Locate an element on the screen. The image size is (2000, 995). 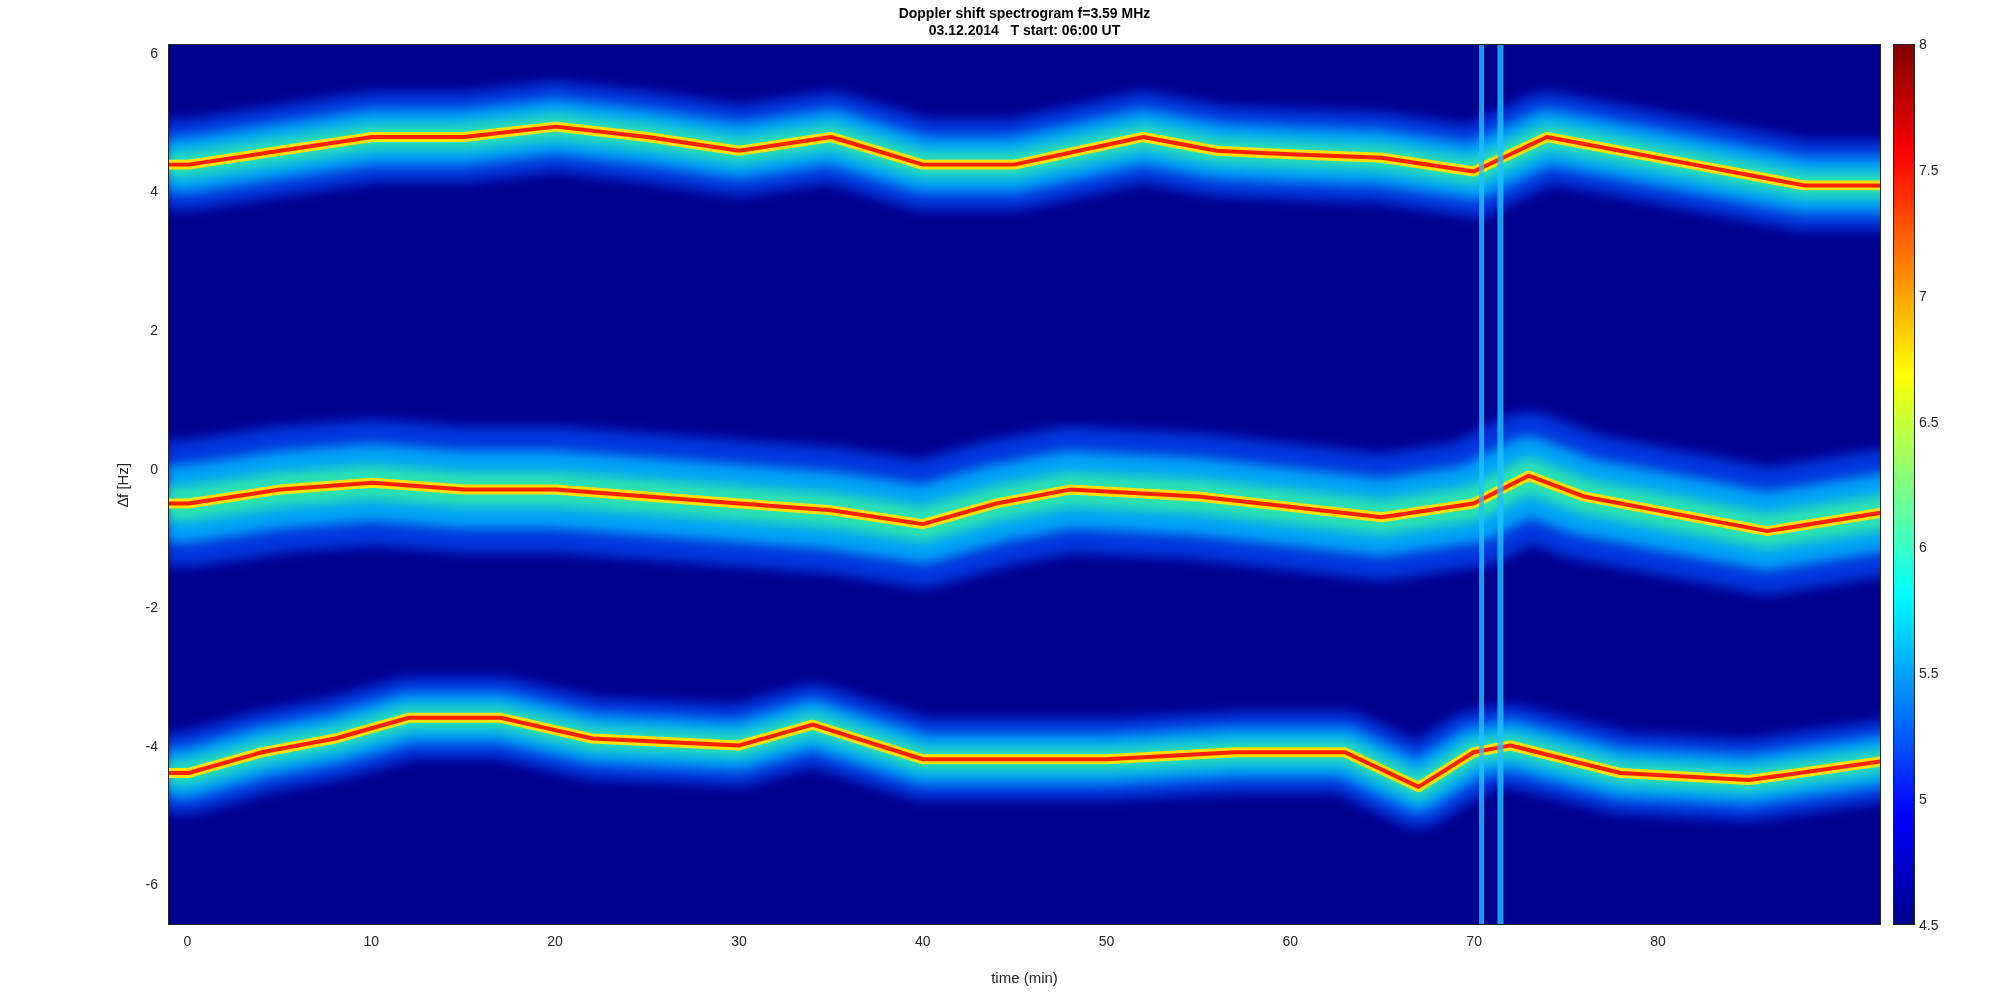
y-axis-label: ∆f [Hz] is located at coordinates (122, 484).